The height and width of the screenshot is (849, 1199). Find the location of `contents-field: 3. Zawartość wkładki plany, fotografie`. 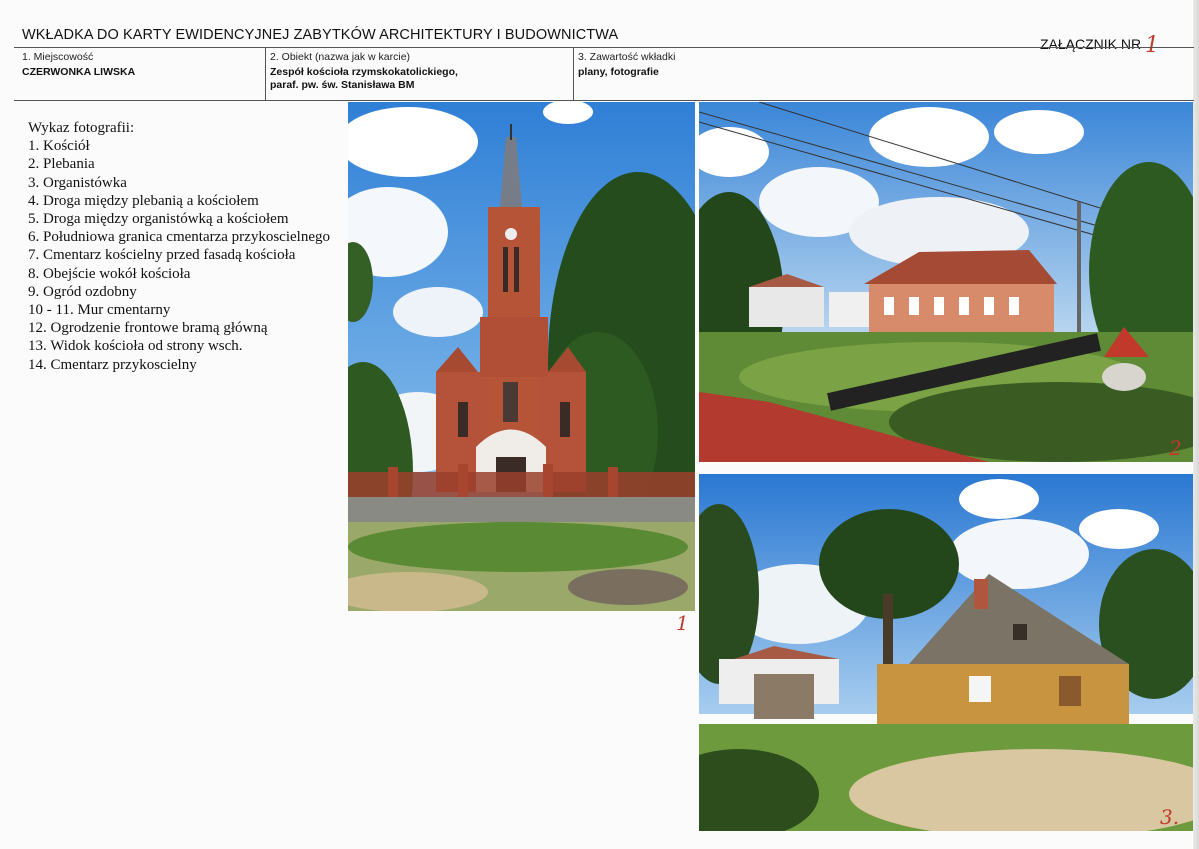

contents-field: 3. Zawartość wkładki plany, fotografie is located at coordinates (626, 65).